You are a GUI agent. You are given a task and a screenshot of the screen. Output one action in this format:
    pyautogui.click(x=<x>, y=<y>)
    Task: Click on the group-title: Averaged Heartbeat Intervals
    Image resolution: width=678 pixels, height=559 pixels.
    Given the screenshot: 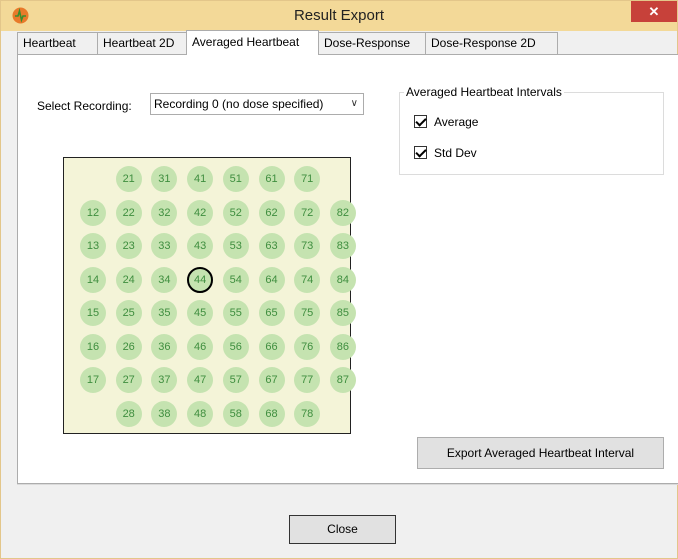 What is the action you would take?
    pyautogui.click(x=484, y=92)
    